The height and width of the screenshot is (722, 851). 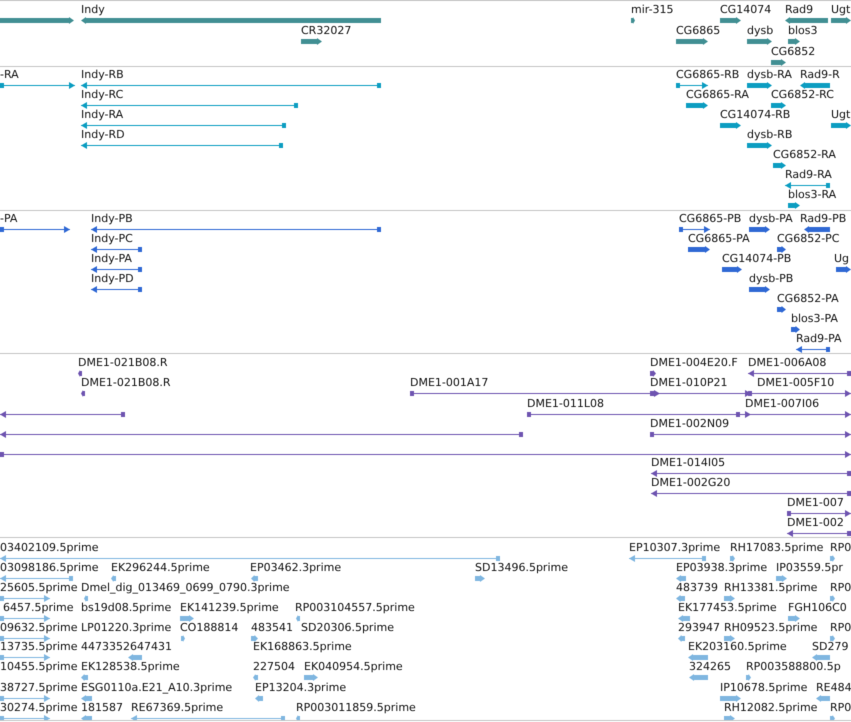 I want to click on feature-label: Rad9-RA, so click(x=808, y=174).